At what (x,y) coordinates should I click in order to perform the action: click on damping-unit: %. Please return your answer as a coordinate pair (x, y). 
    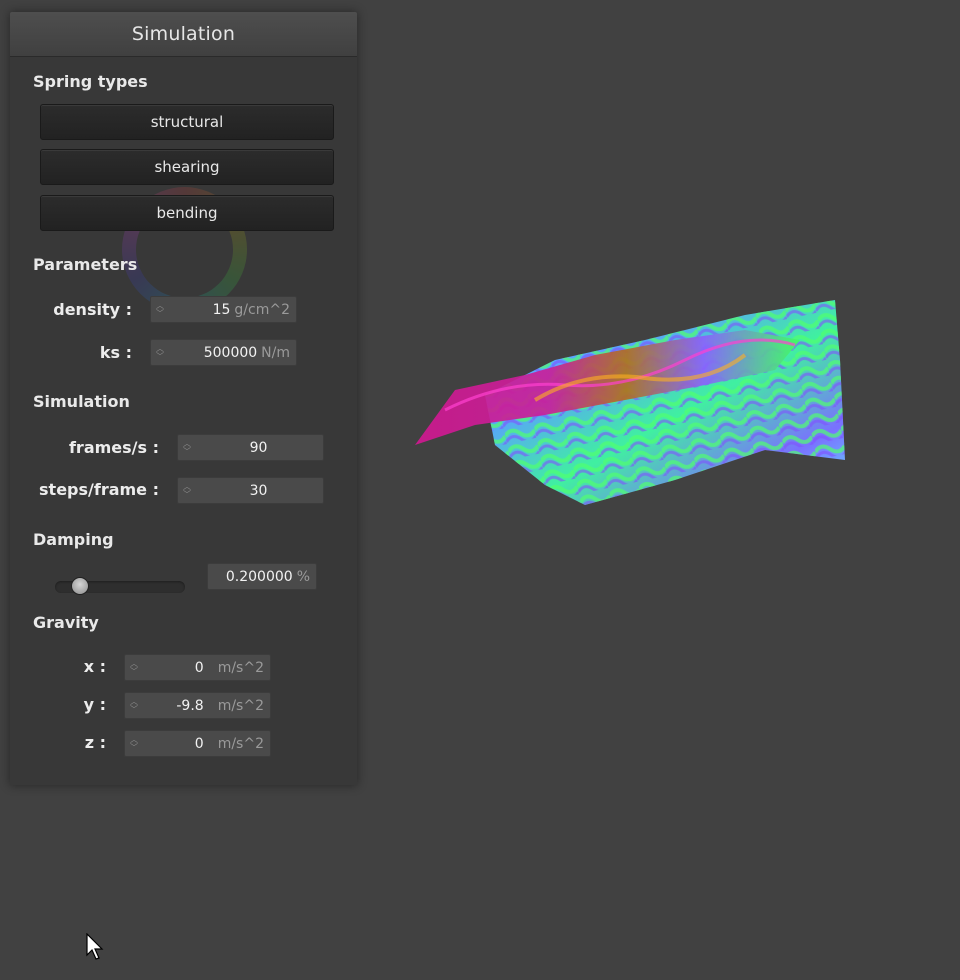
    Looking at the image, I should click on (303, 576).